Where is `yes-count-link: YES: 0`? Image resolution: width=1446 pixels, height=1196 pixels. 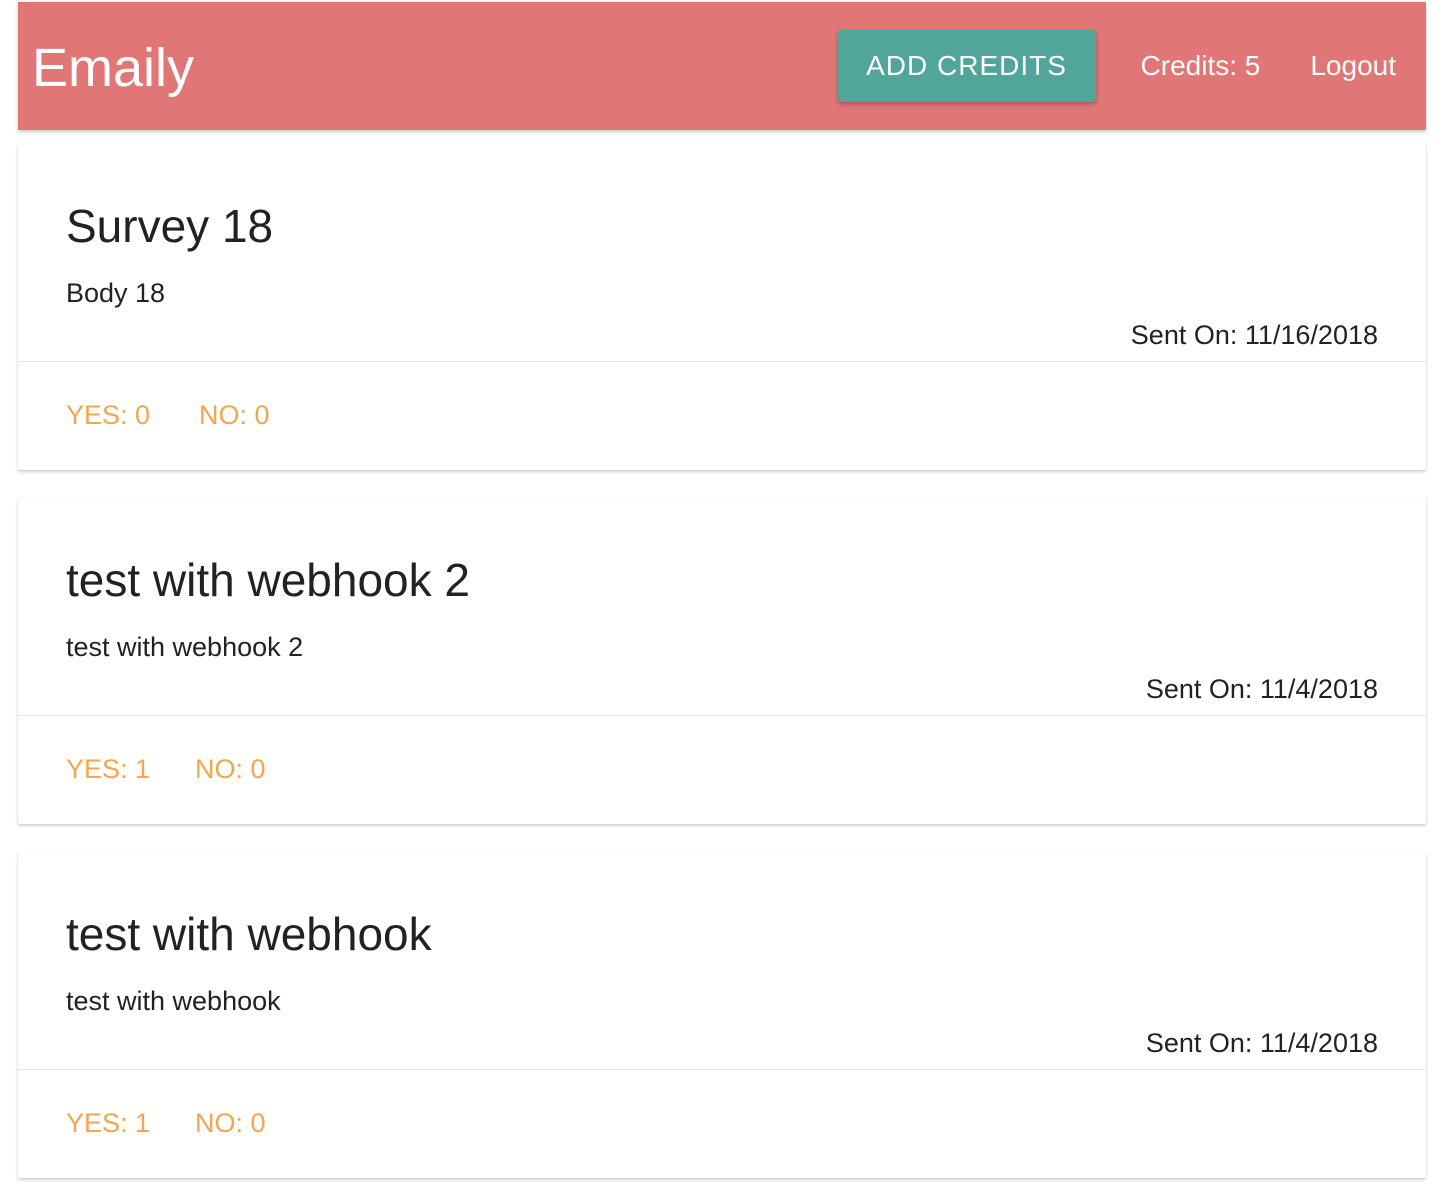 yes-count-link: YES: 0 is located at coordinates (108, 415).